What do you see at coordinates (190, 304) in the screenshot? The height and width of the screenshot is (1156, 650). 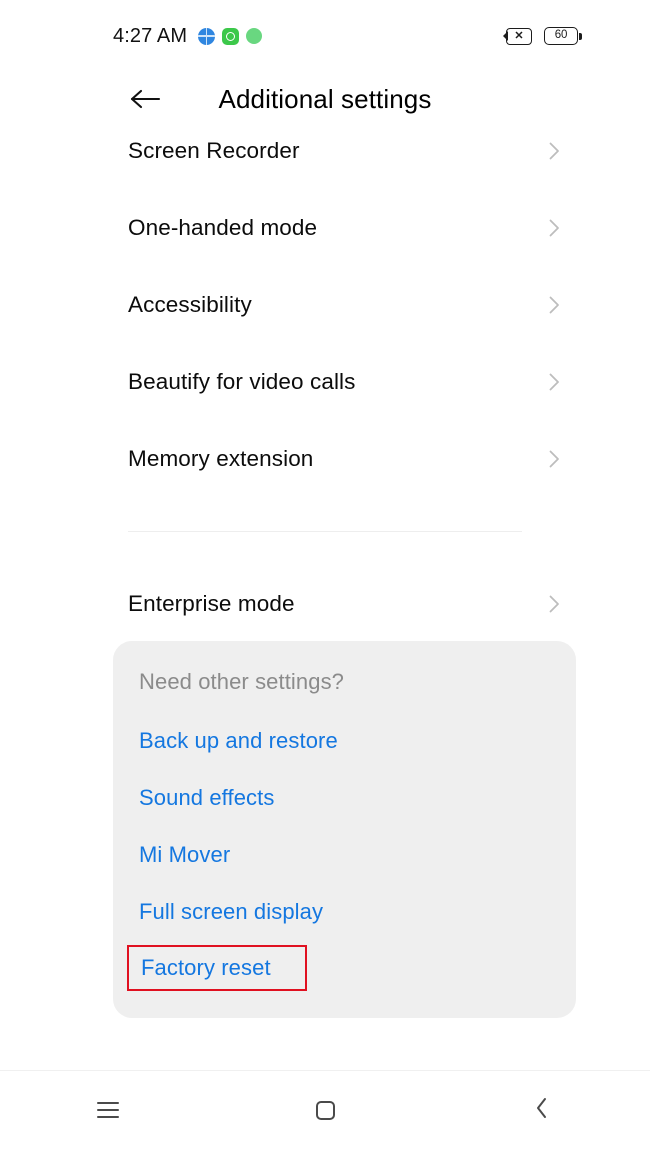 I see `list-item-label: Accessibility` at bounding box center [190, 304].